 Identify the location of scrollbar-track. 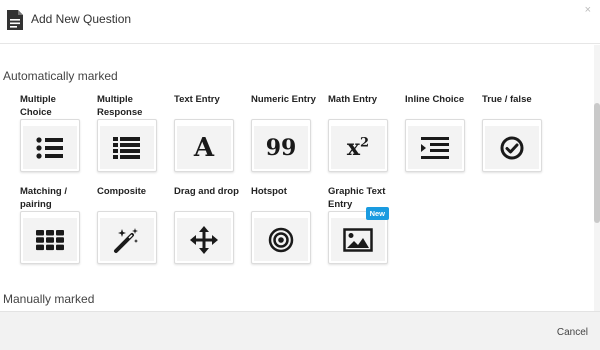
(597, 178).